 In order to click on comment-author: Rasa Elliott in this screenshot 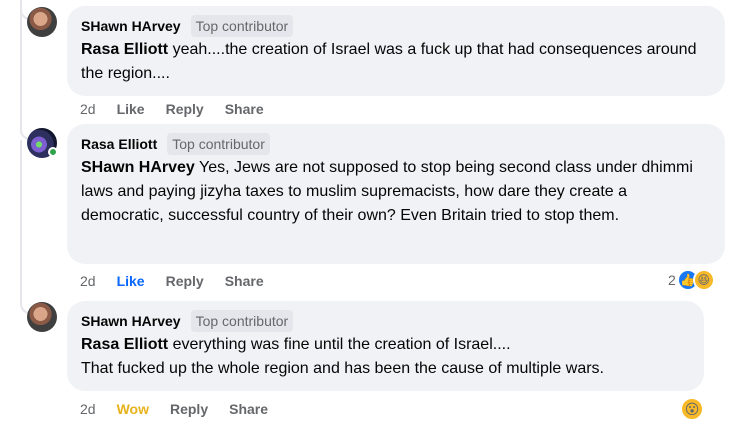, I will do `click(119, 144)`.